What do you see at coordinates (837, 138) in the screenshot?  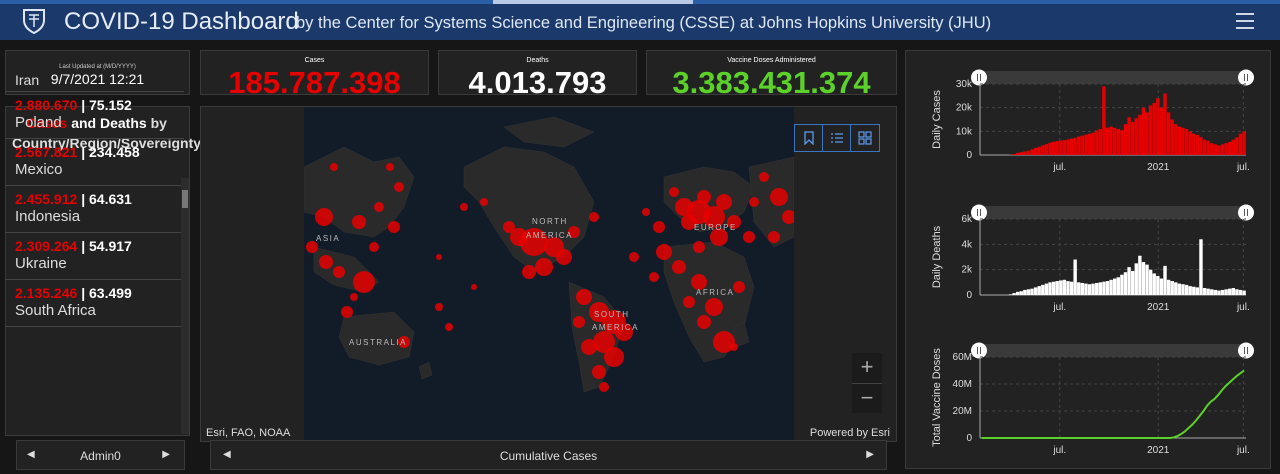 I see `legend-list-icon` at bounding box center [837, 138].